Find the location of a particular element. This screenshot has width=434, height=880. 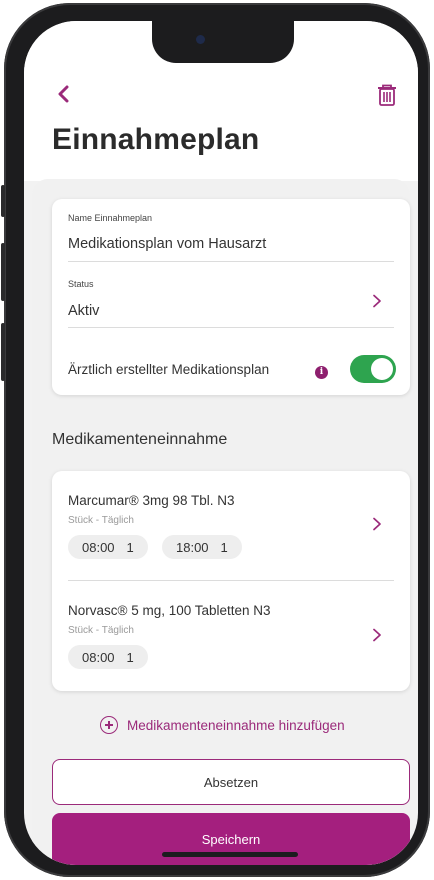

medication-name: Norvasc® 5 mg, 100 Tabletten N3 is located at coordinates (169, 610).